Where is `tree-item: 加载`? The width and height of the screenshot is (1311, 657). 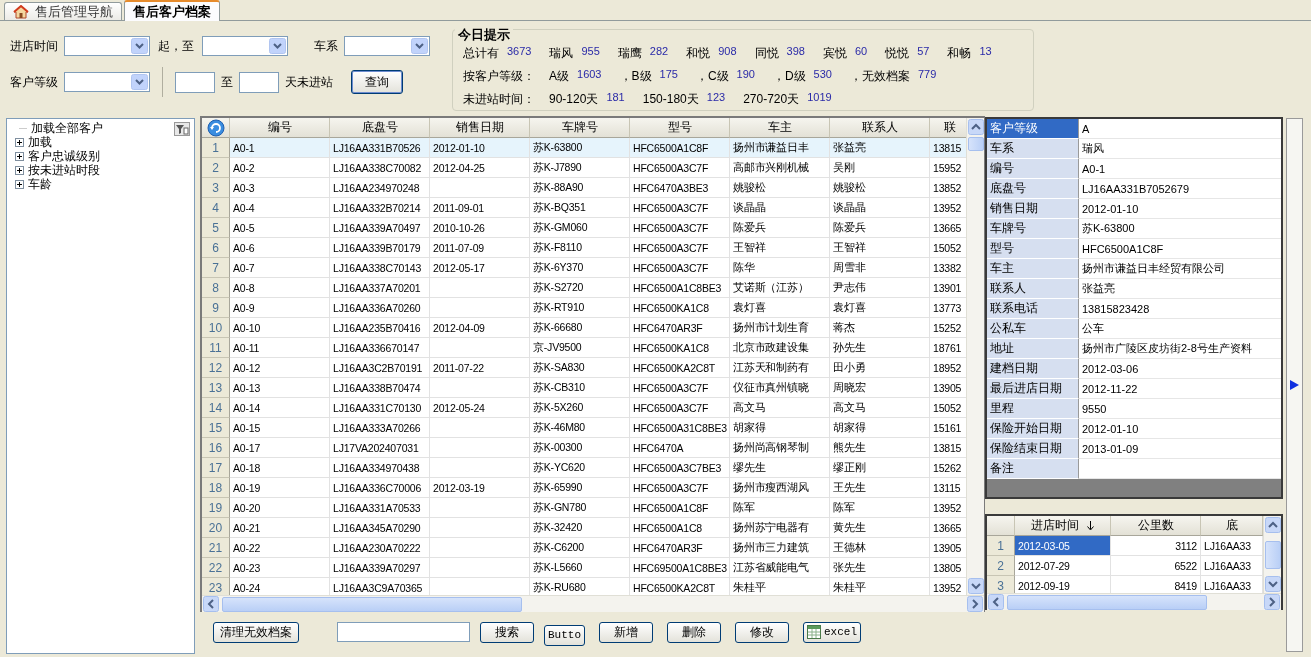
tree-item: 加载 is located at coordinates (33, 142).